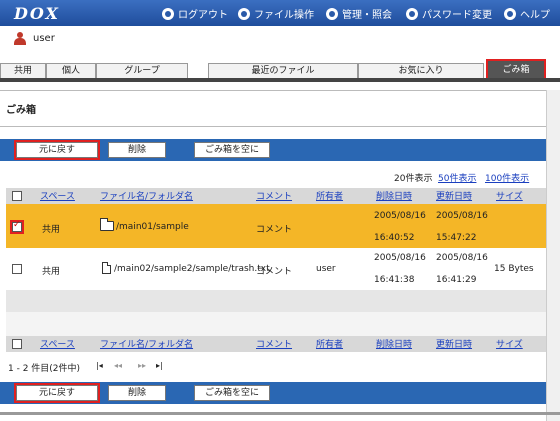  Describe the element at coordinates (535, 15) in the screenshot. I see `nav-help-label: ヘルプ` at that location.